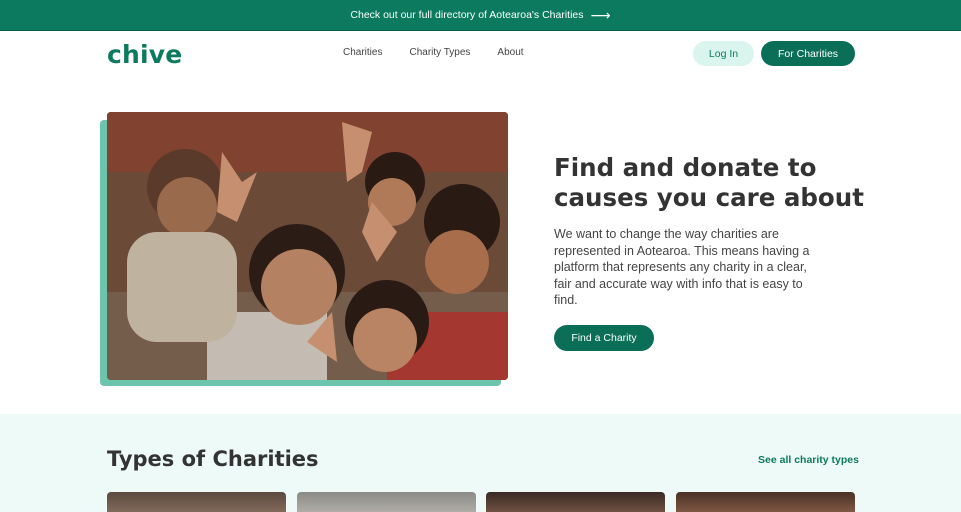  I want to click on nav-link-about: About, so click(510, 52).